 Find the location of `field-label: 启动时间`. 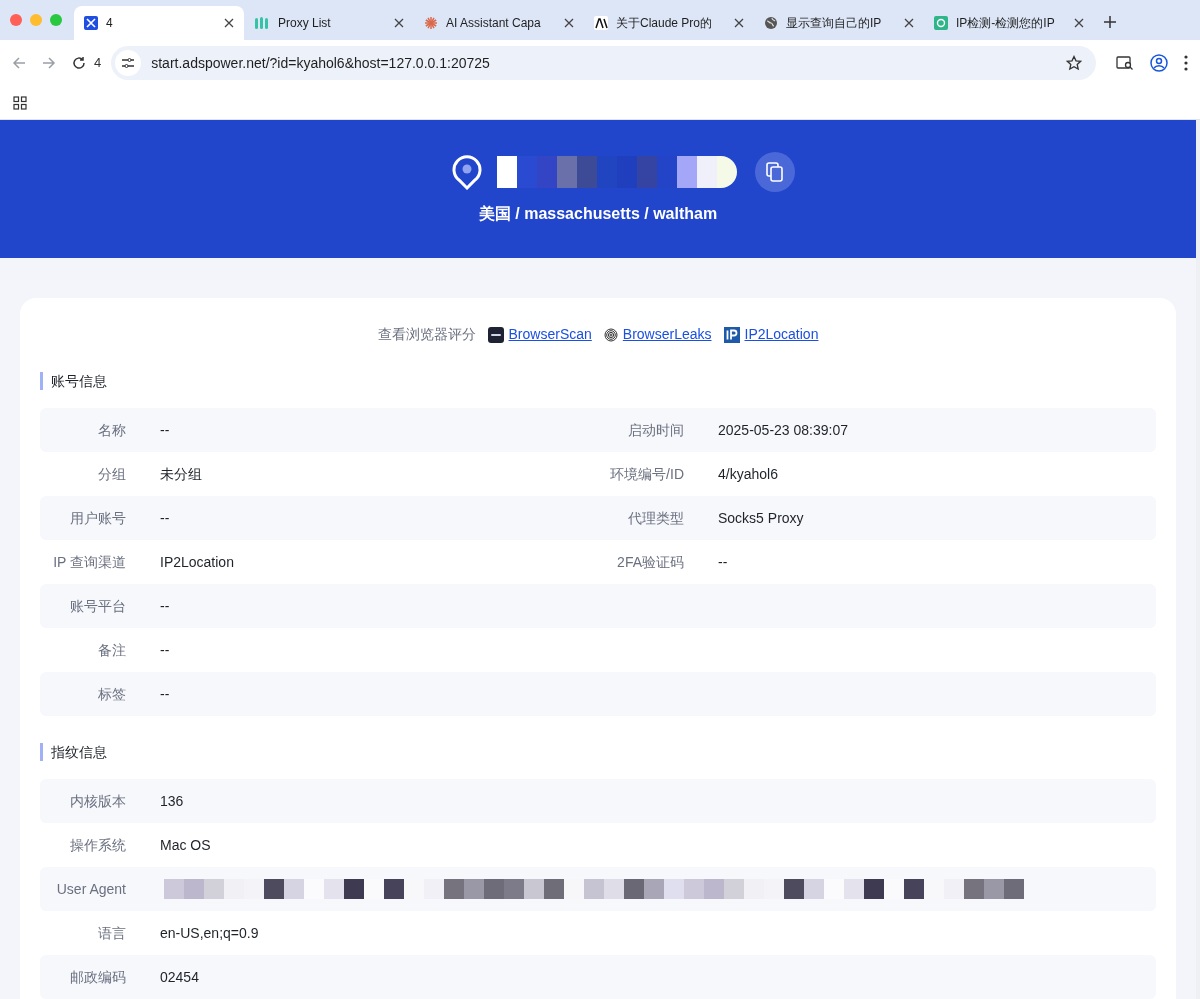

field-label: 启动时间 is located at coordinates (656, 430).